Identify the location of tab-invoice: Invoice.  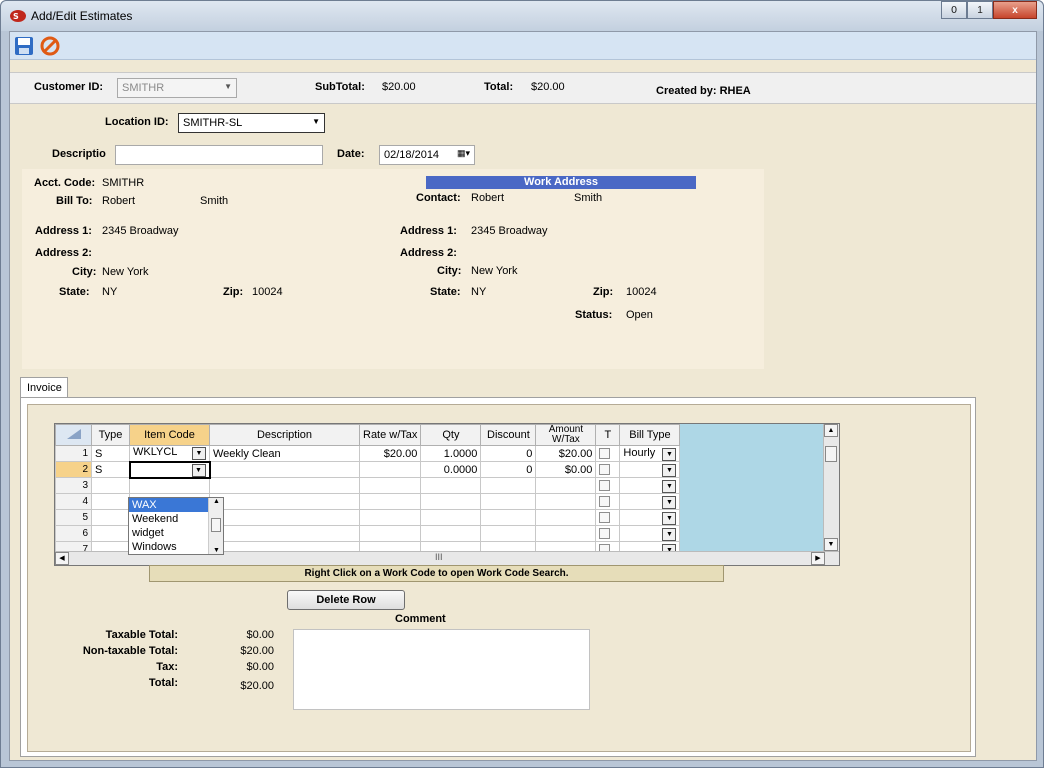
(44, 387).